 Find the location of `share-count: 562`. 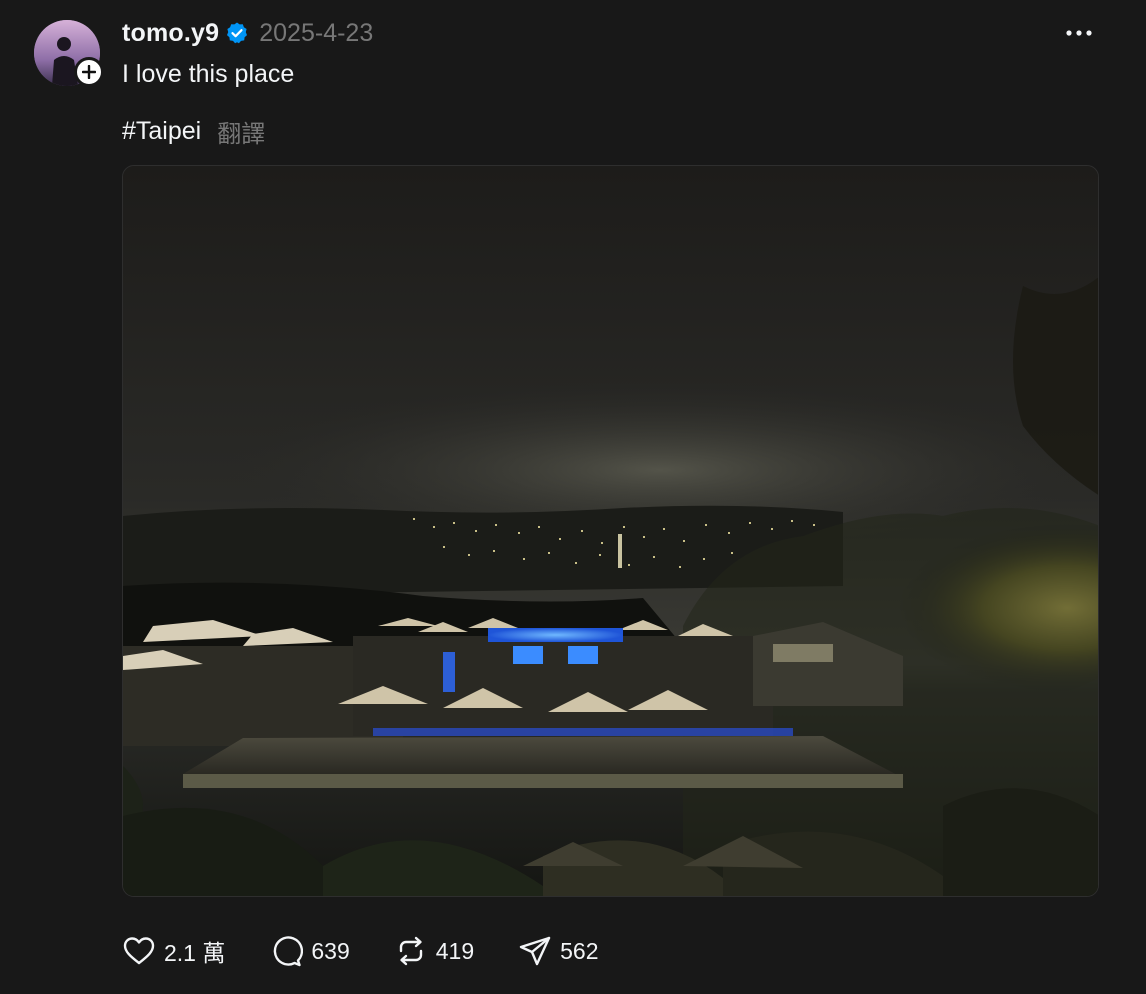

share-count: 562 is located at coordinates (579, 950).